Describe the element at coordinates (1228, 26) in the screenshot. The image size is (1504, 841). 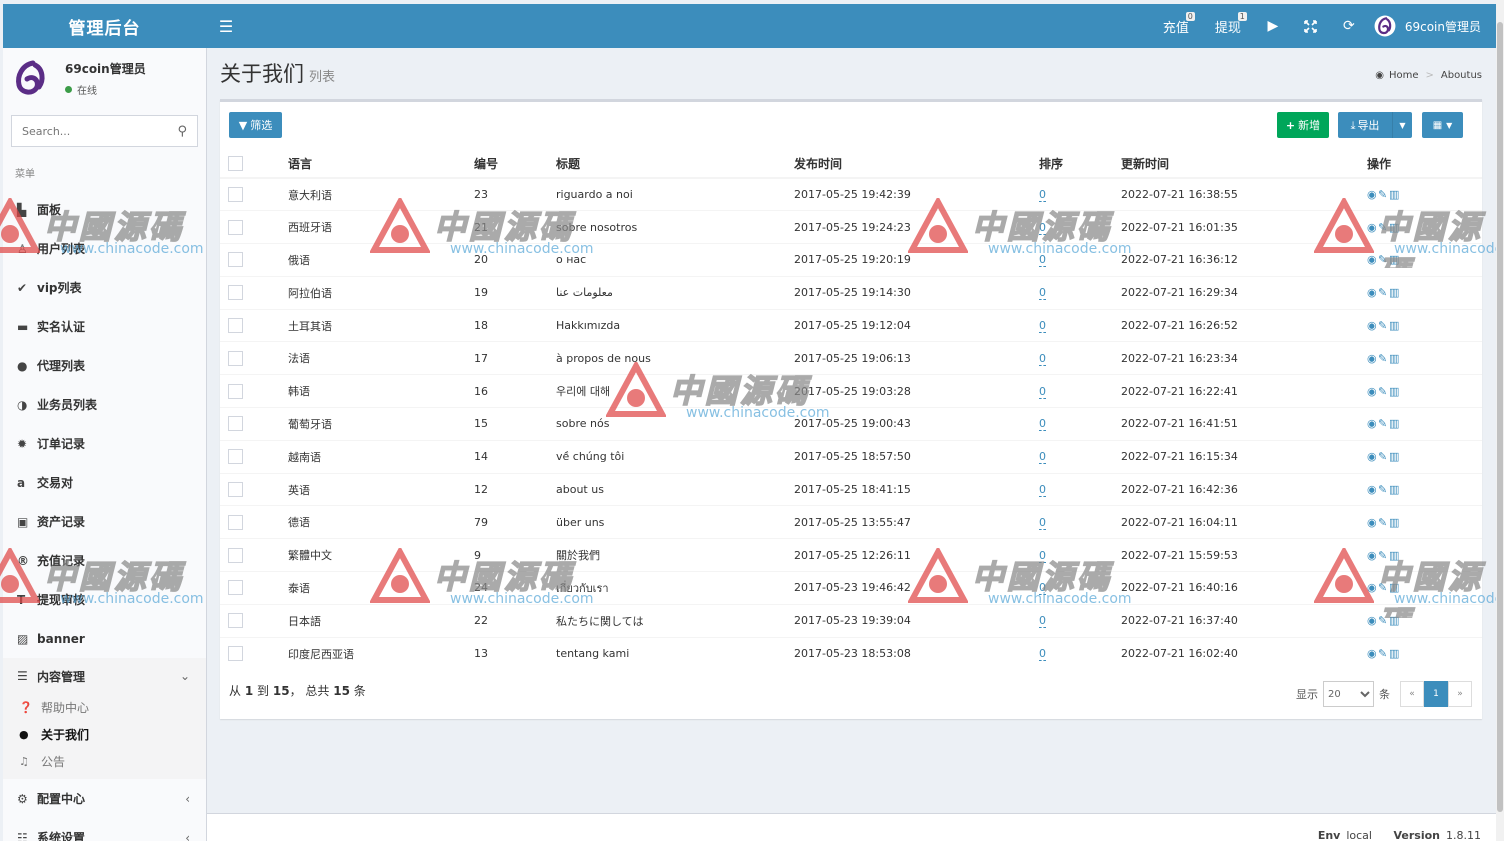
I see `withdraw-link: 提现 1` at that location.